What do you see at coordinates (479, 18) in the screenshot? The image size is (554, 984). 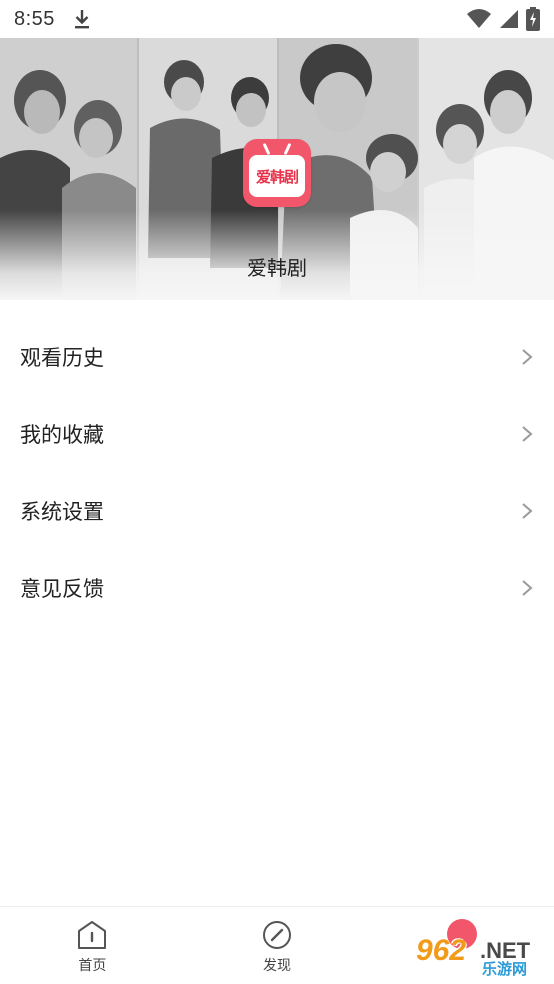 I see `wifi-icon` at bounding box center [479, 18].